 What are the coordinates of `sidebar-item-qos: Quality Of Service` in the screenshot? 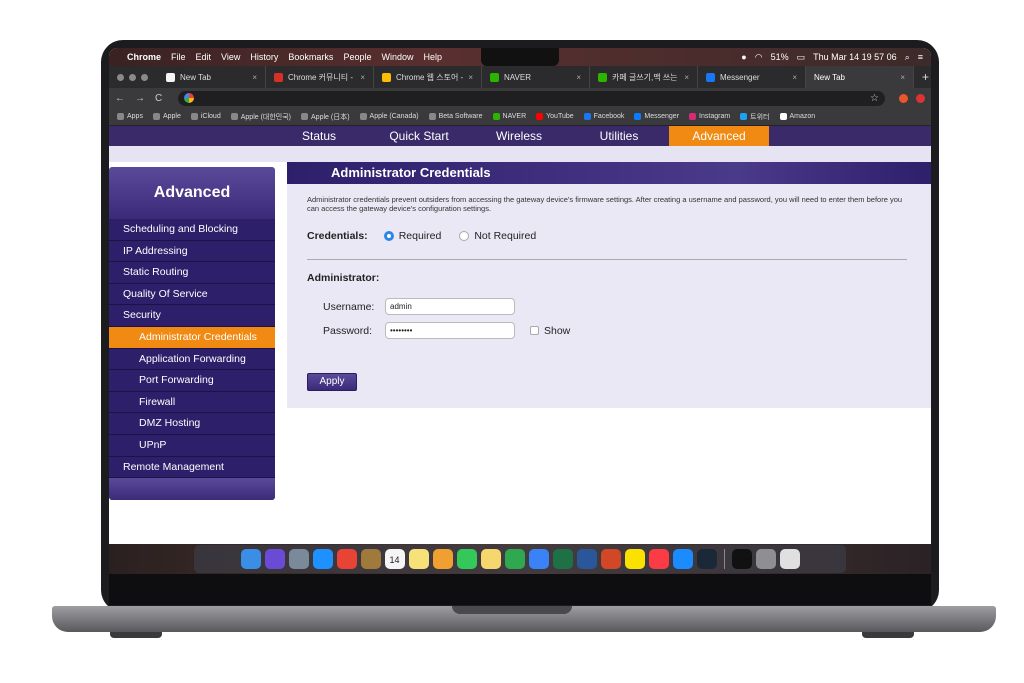 It's located at (192, 294).